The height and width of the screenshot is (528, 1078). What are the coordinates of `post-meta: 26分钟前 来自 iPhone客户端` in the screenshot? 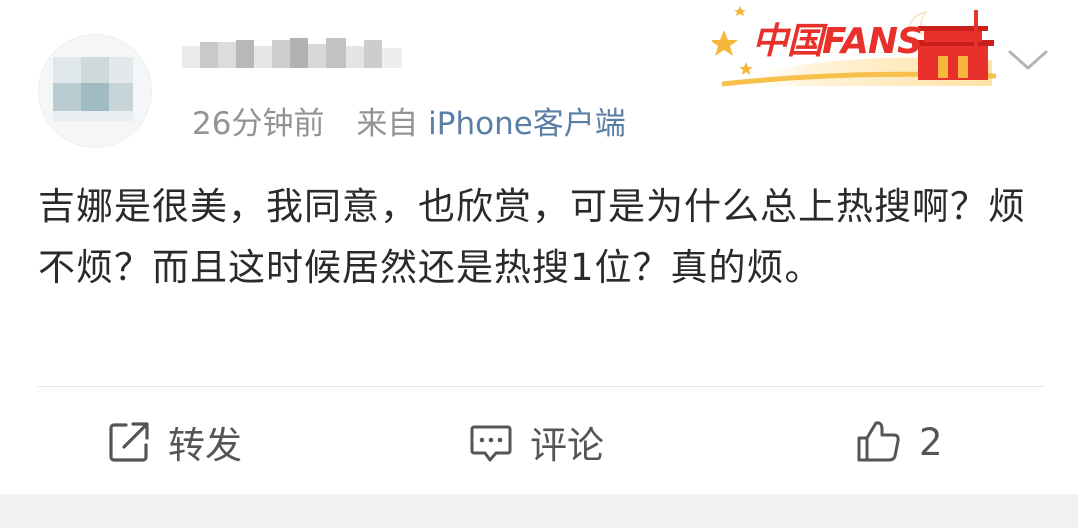 It's located at (409, 124).